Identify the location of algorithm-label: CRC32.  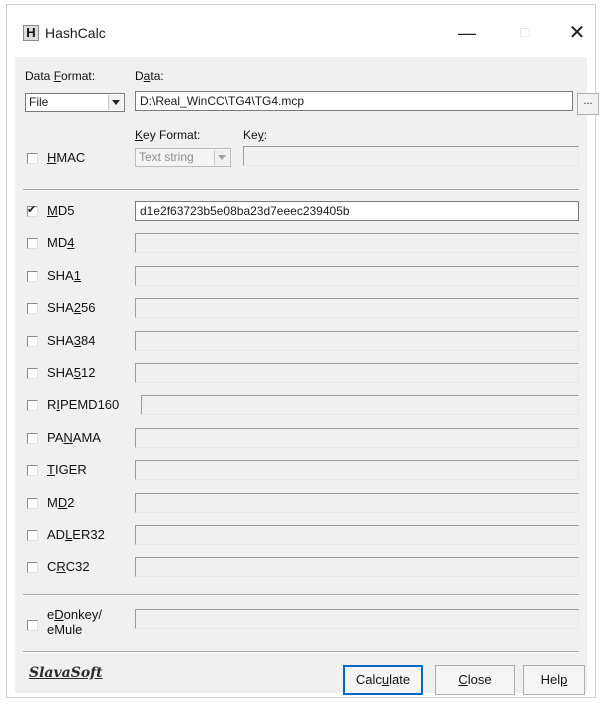
(68, 566).